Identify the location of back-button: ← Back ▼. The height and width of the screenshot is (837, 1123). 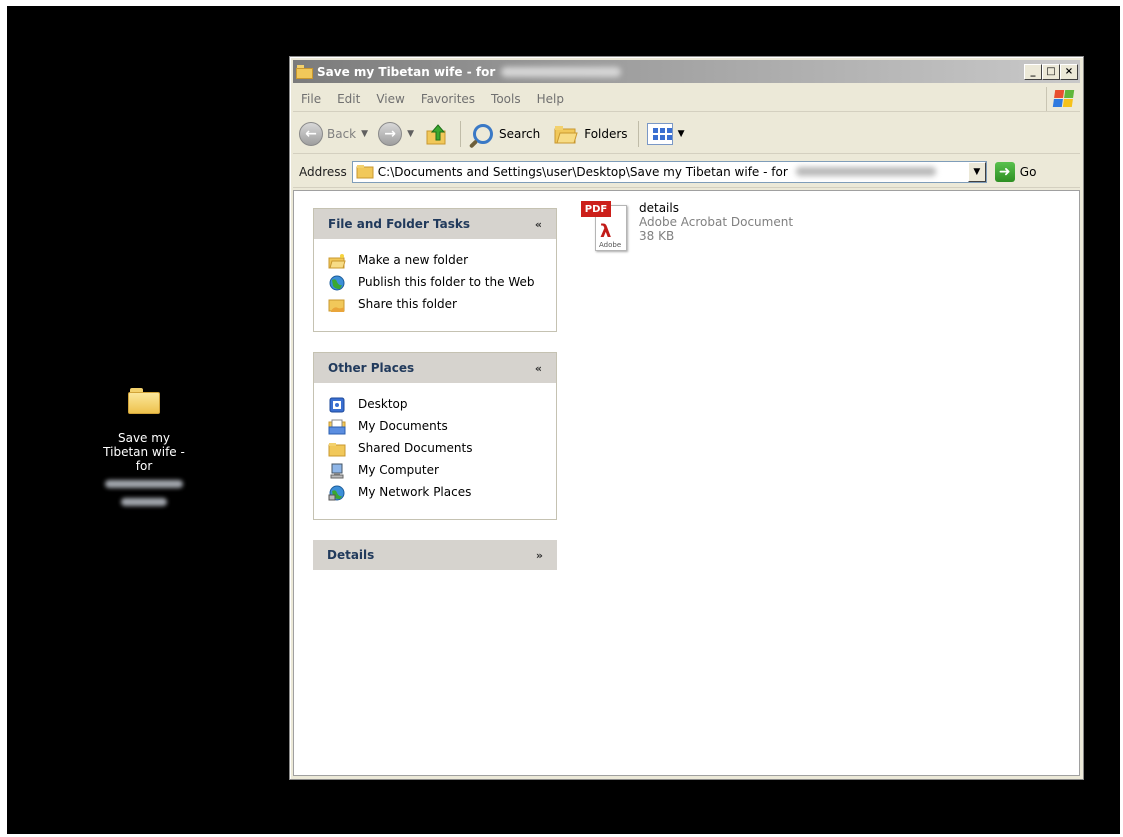
(333, 133).